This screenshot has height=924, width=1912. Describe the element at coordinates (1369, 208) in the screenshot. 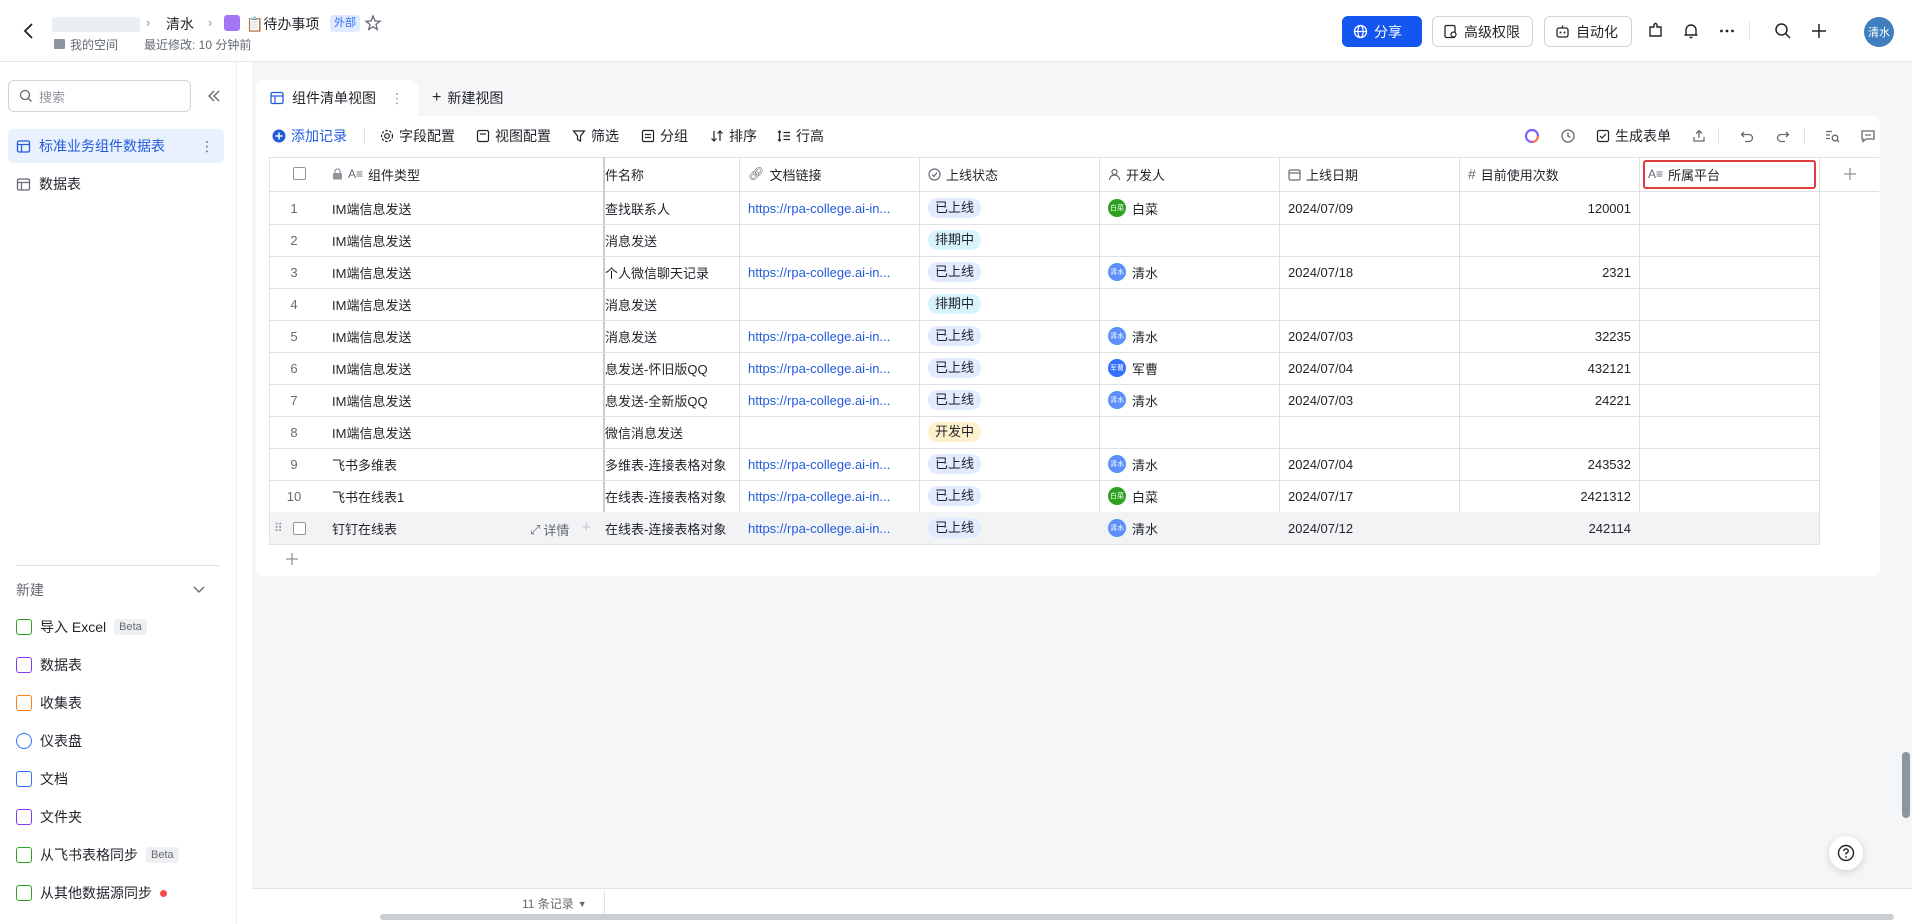

I see `cell-date: 2024/07/09` at that location.